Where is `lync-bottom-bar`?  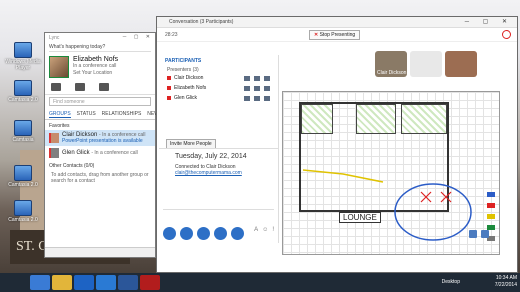 lync-bottom-bar is located at coordinates (100, 252).